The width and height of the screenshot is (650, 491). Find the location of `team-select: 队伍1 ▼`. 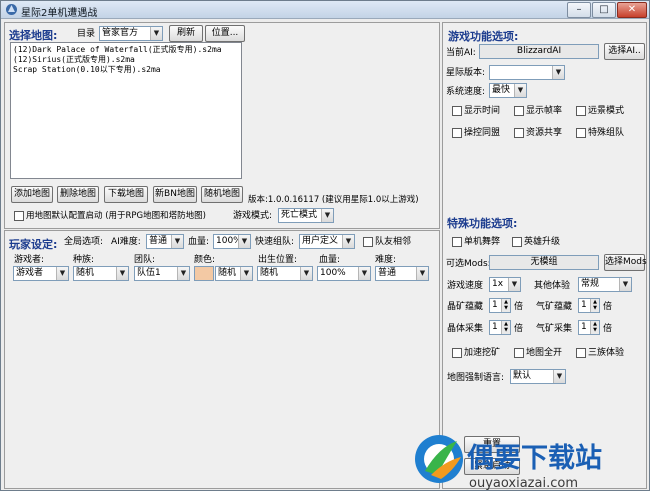

team-select: 队伍1 ▼ is located at coordinates (162, 273).